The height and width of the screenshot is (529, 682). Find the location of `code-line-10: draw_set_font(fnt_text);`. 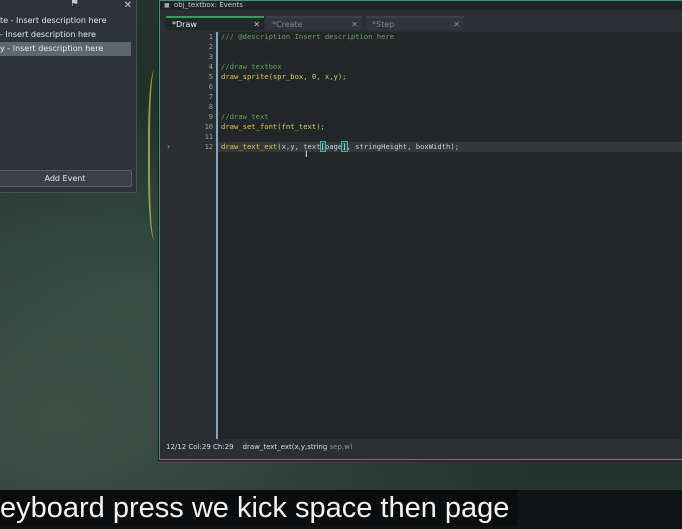

code-line-10: draw_set_font(fnt_text); is located at coordinates (273, 127).